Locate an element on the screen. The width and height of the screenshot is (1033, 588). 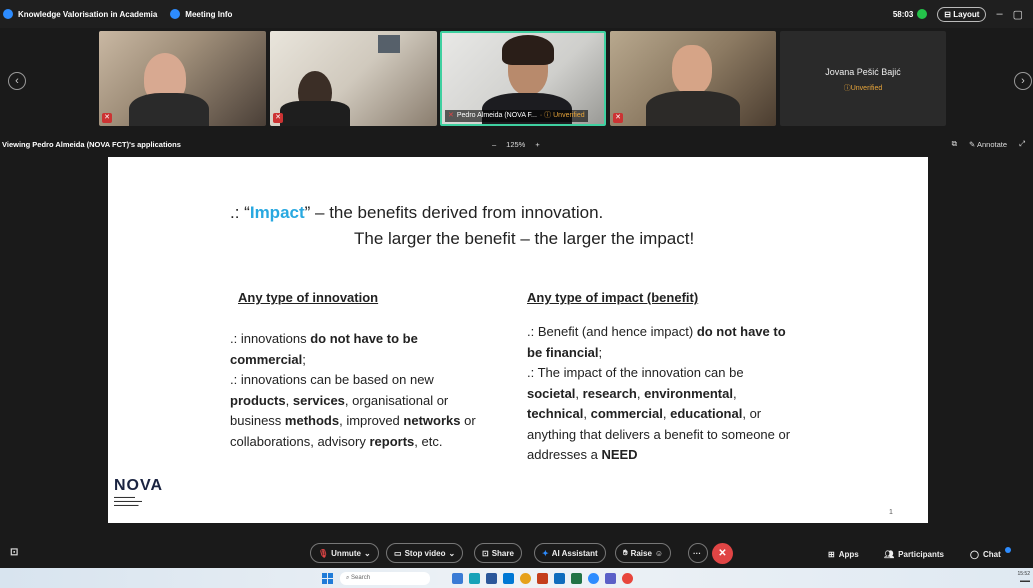
chat-notification-dot is located at coordinates (1007, 550).